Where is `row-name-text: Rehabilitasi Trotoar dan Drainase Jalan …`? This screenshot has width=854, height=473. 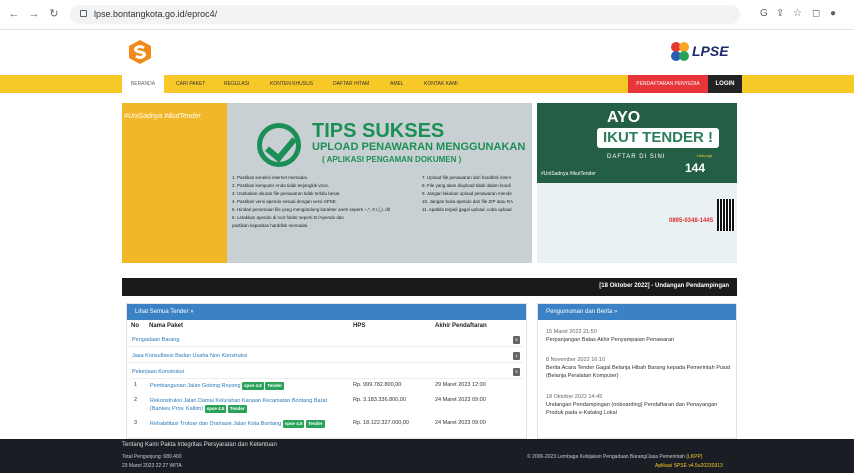 row-name-text: Rehabilitasi Trotoar dan Drainase Jalan … is located at coordinates (216, 424).